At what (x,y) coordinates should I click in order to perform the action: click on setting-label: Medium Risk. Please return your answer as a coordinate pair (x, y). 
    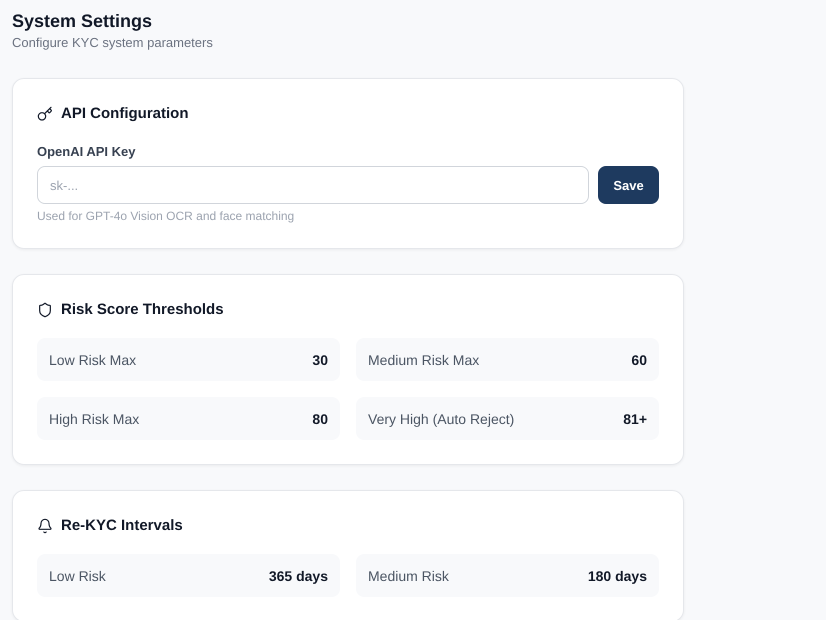
    Looking at the image, I should click on (408, 576).